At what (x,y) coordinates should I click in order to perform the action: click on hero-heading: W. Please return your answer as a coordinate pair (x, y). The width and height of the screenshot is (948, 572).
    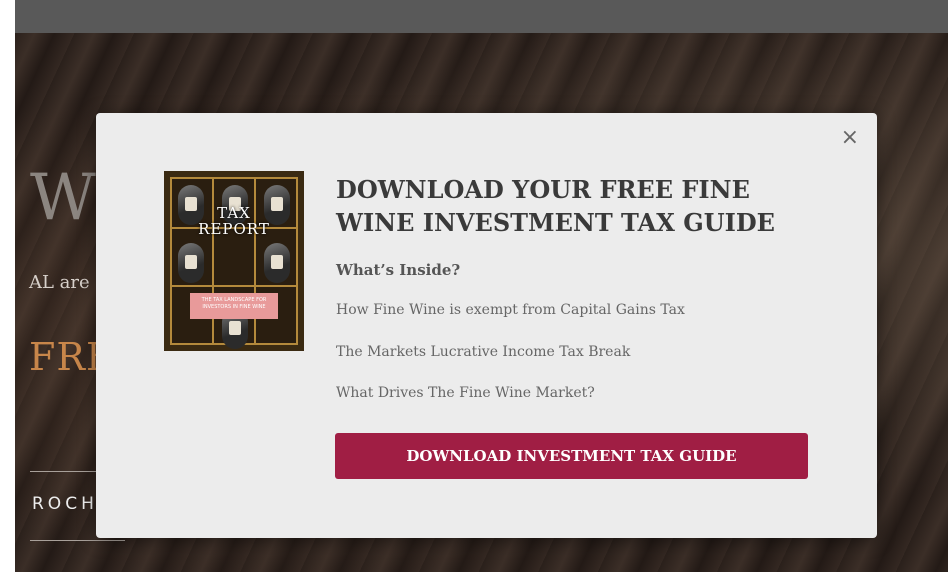
    Looking at the image, I should click on (63, 198).